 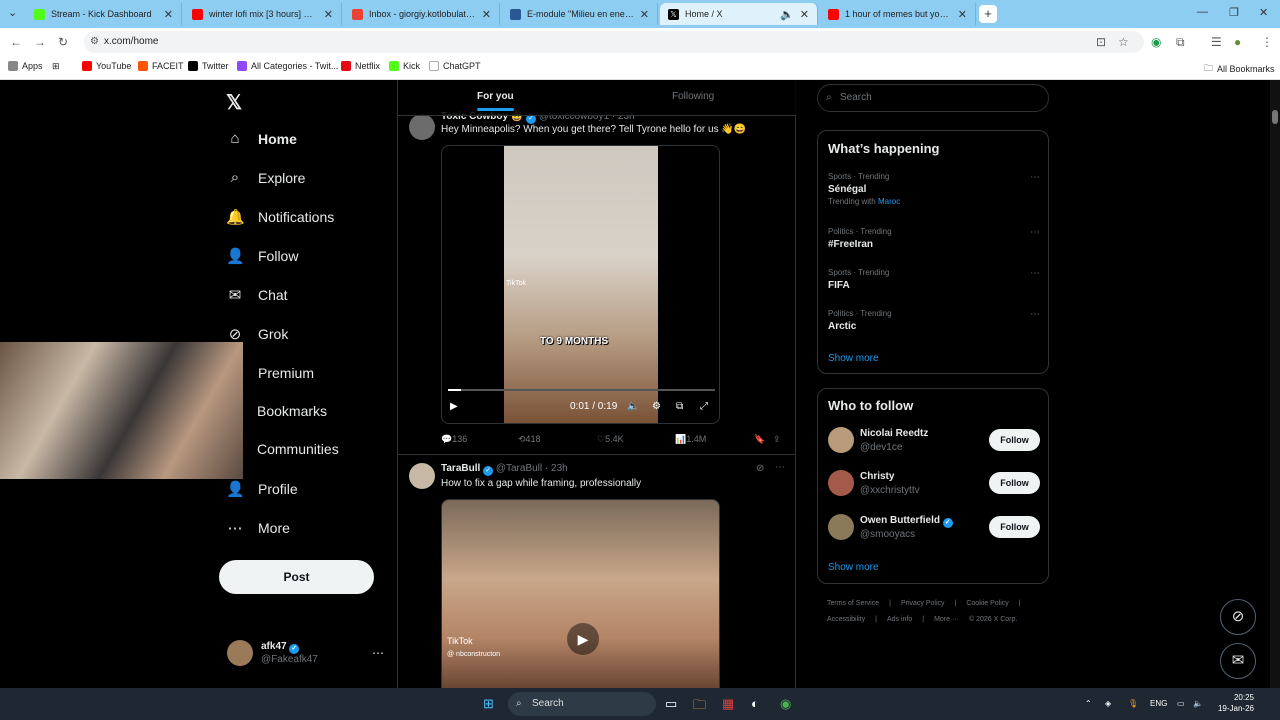 What do you see at coordinates (1275, 117) in the screenshot?
I see `scrollbar-thumb` at bounding box center [1275, 117].